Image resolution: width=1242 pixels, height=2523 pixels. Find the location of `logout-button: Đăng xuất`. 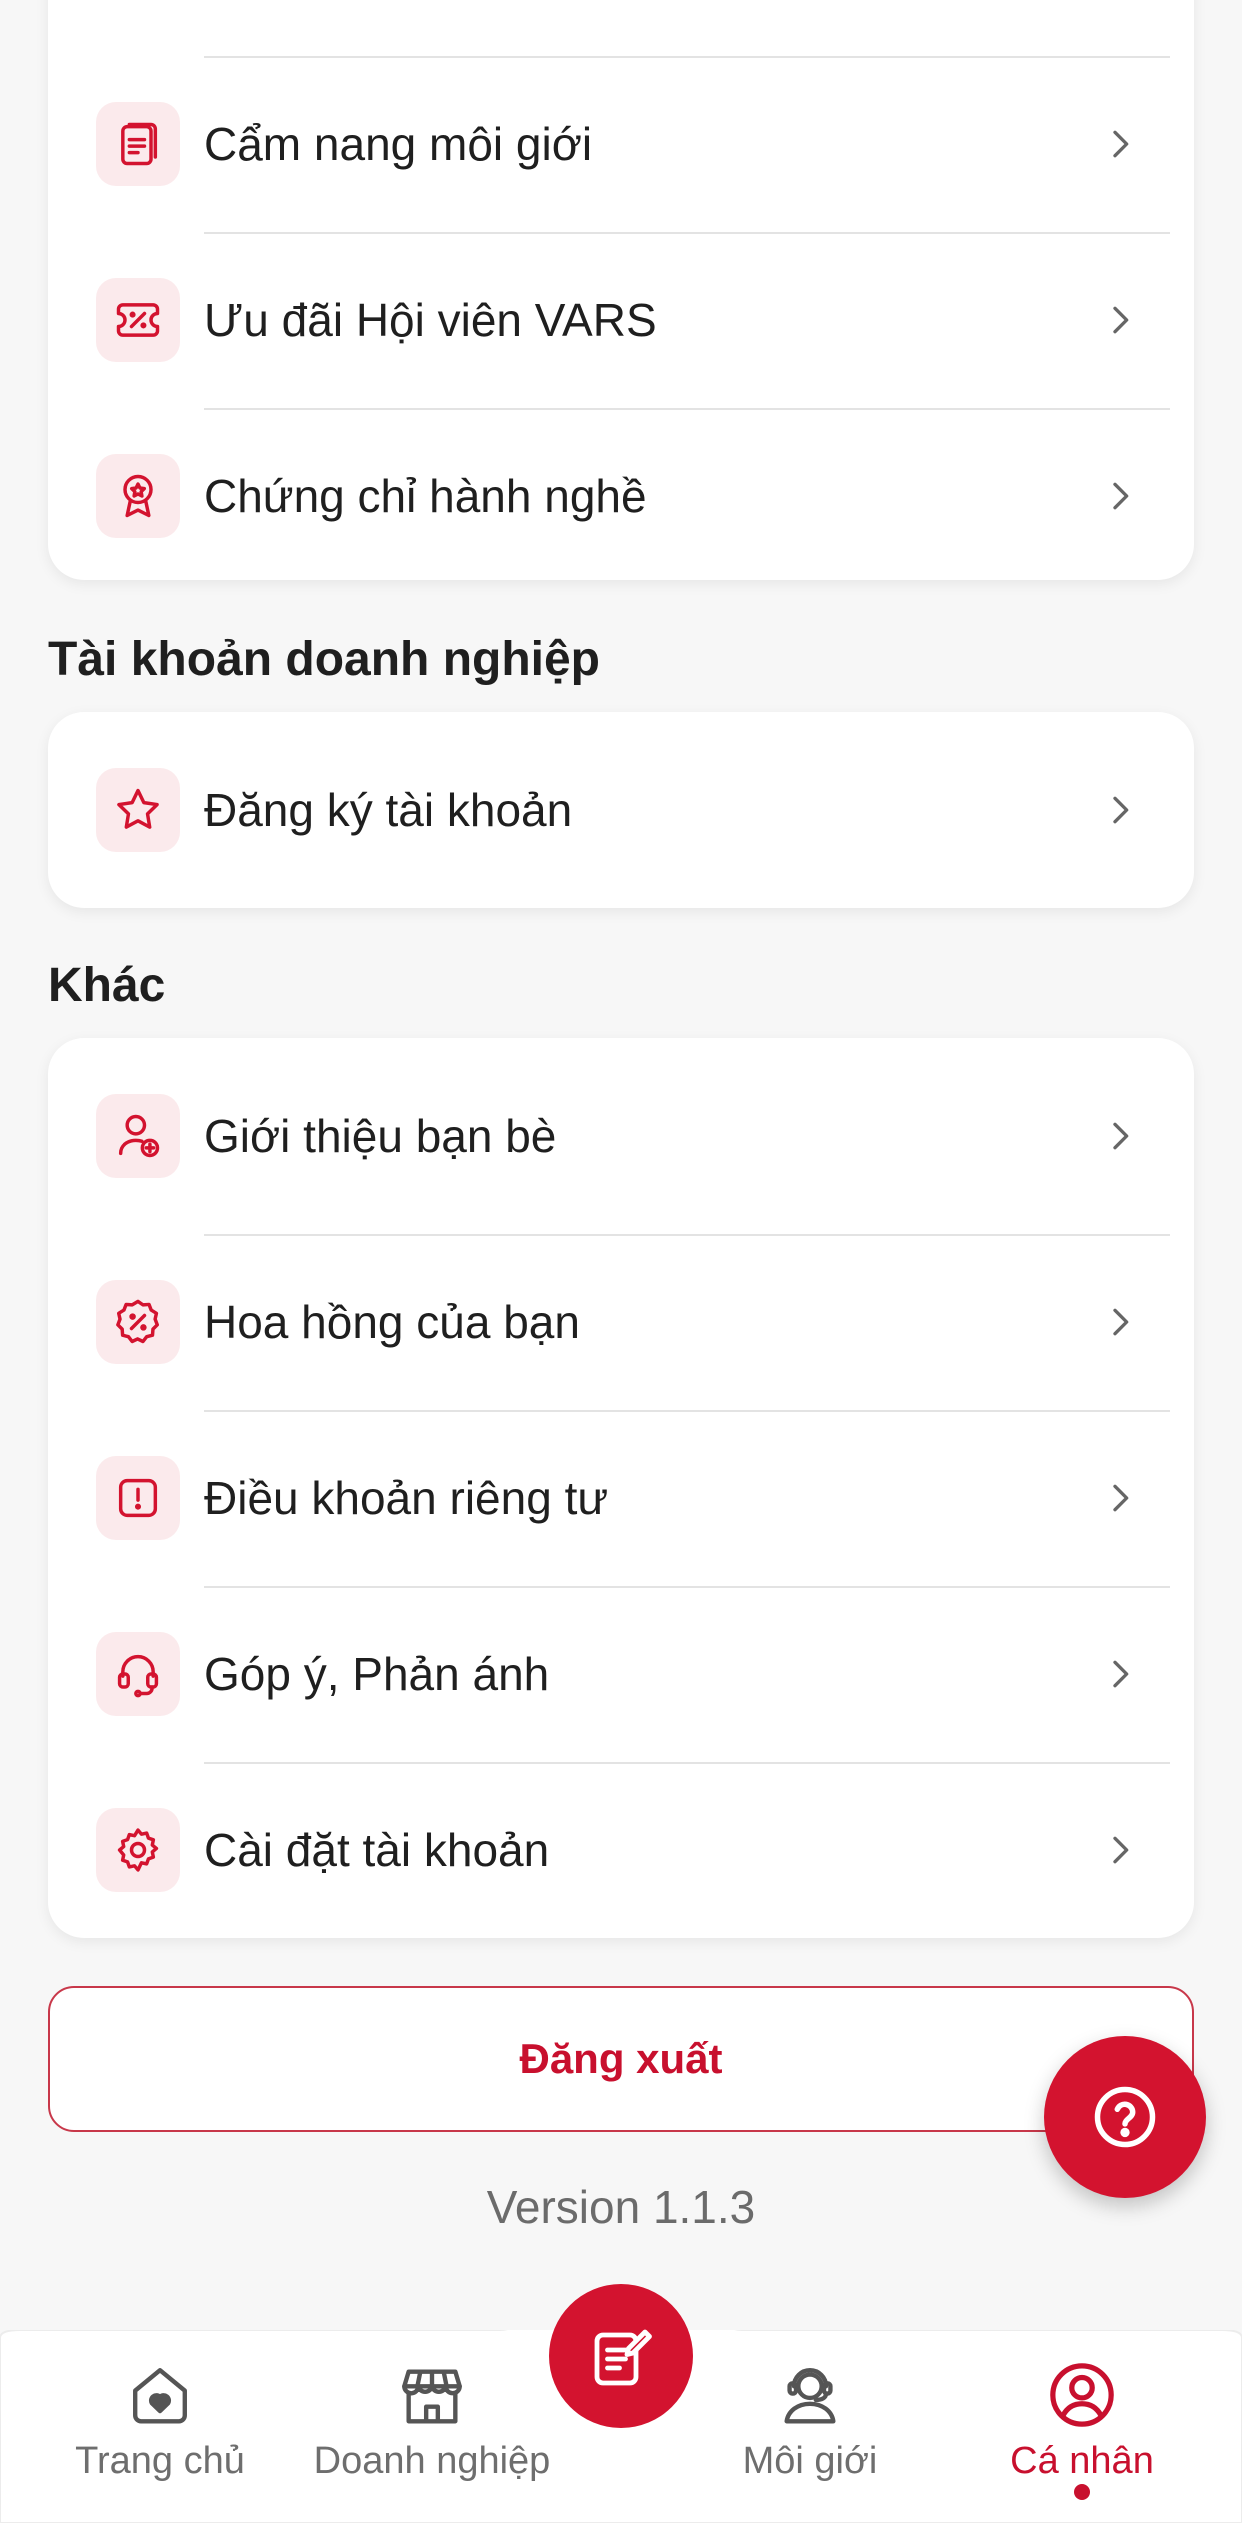

logout-button: Đăng xuất is located at coordinates (621, 2059).